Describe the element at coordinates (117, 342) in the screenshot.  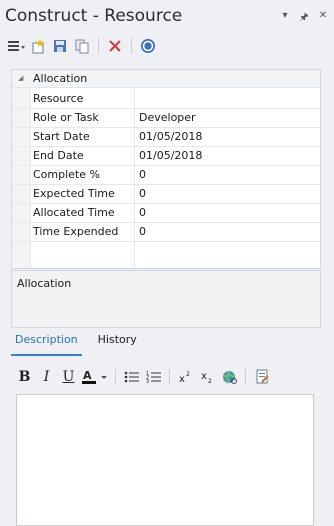
I see `tab-history: History` at that location.